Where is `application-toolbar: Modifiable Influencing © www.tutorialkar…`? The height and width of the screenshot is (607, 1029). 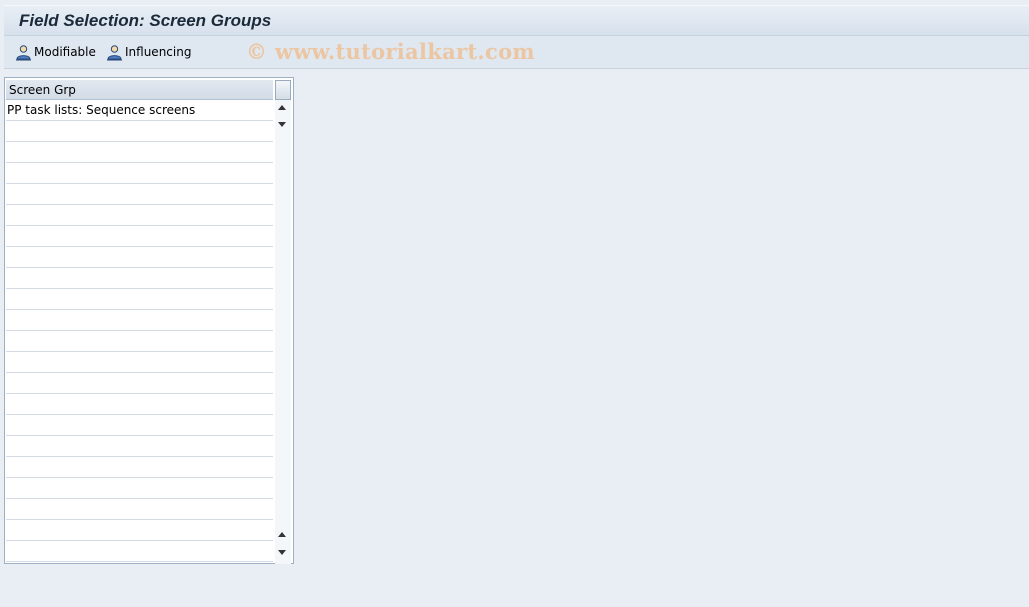 application-toolbar: Modifiable Influencing © www.tutorialkar… is located at coordinates (516, 52).